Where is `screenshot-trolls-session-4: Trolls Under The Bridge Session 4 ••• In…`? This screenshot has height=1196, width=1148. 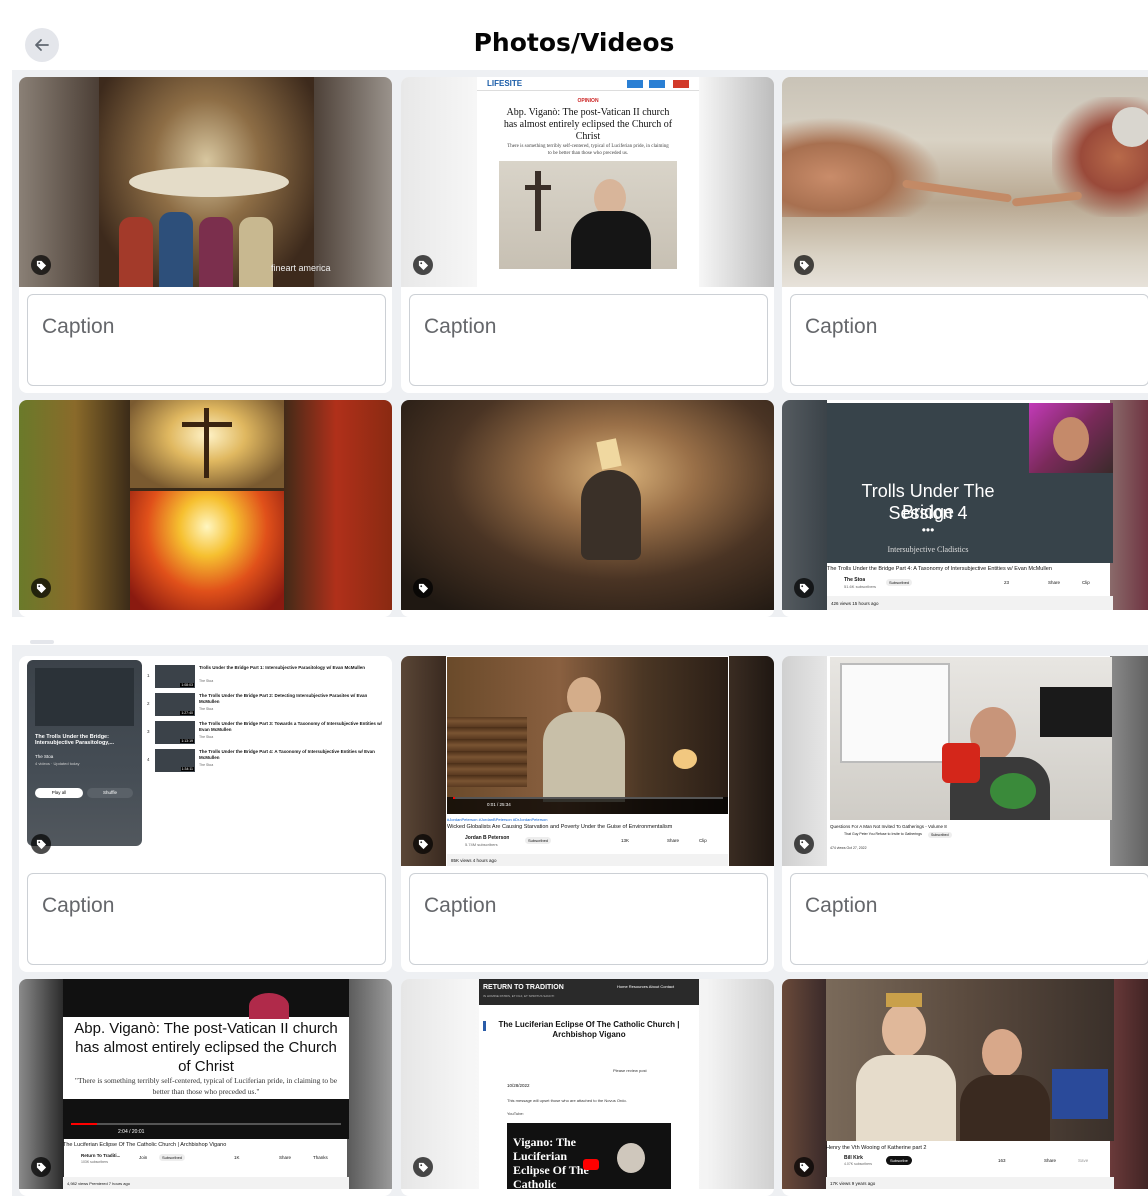
screenshot-trolls-session-4: Trolls Under The Bridge Session 4 ••• In… is located at coordinates (965, 505).